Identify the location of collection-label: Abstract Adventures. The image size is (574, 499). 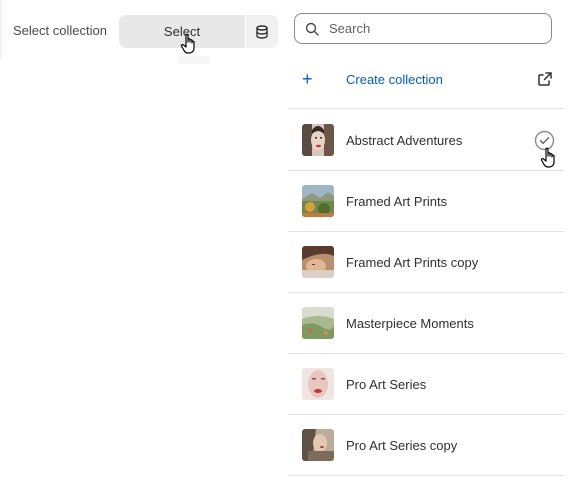
(404, 140).